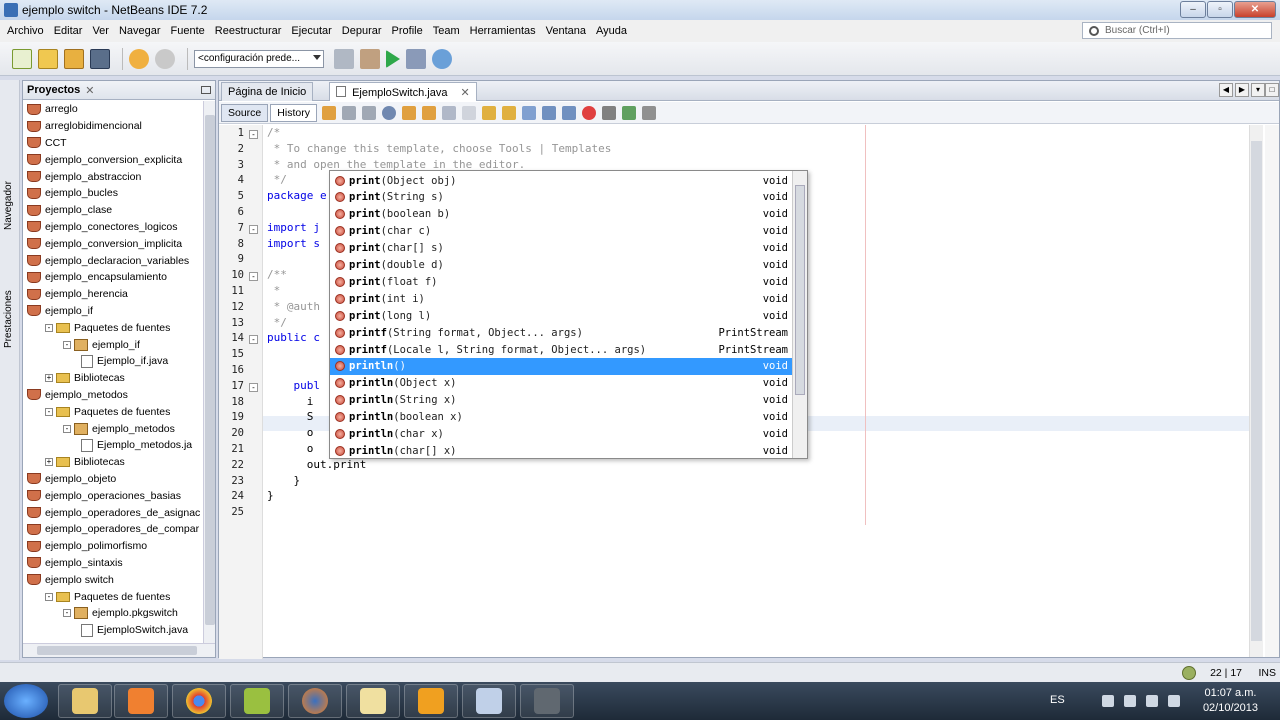 The image size is (1280, 720). I want to click on media-taskbar-button, so click(141, 701).